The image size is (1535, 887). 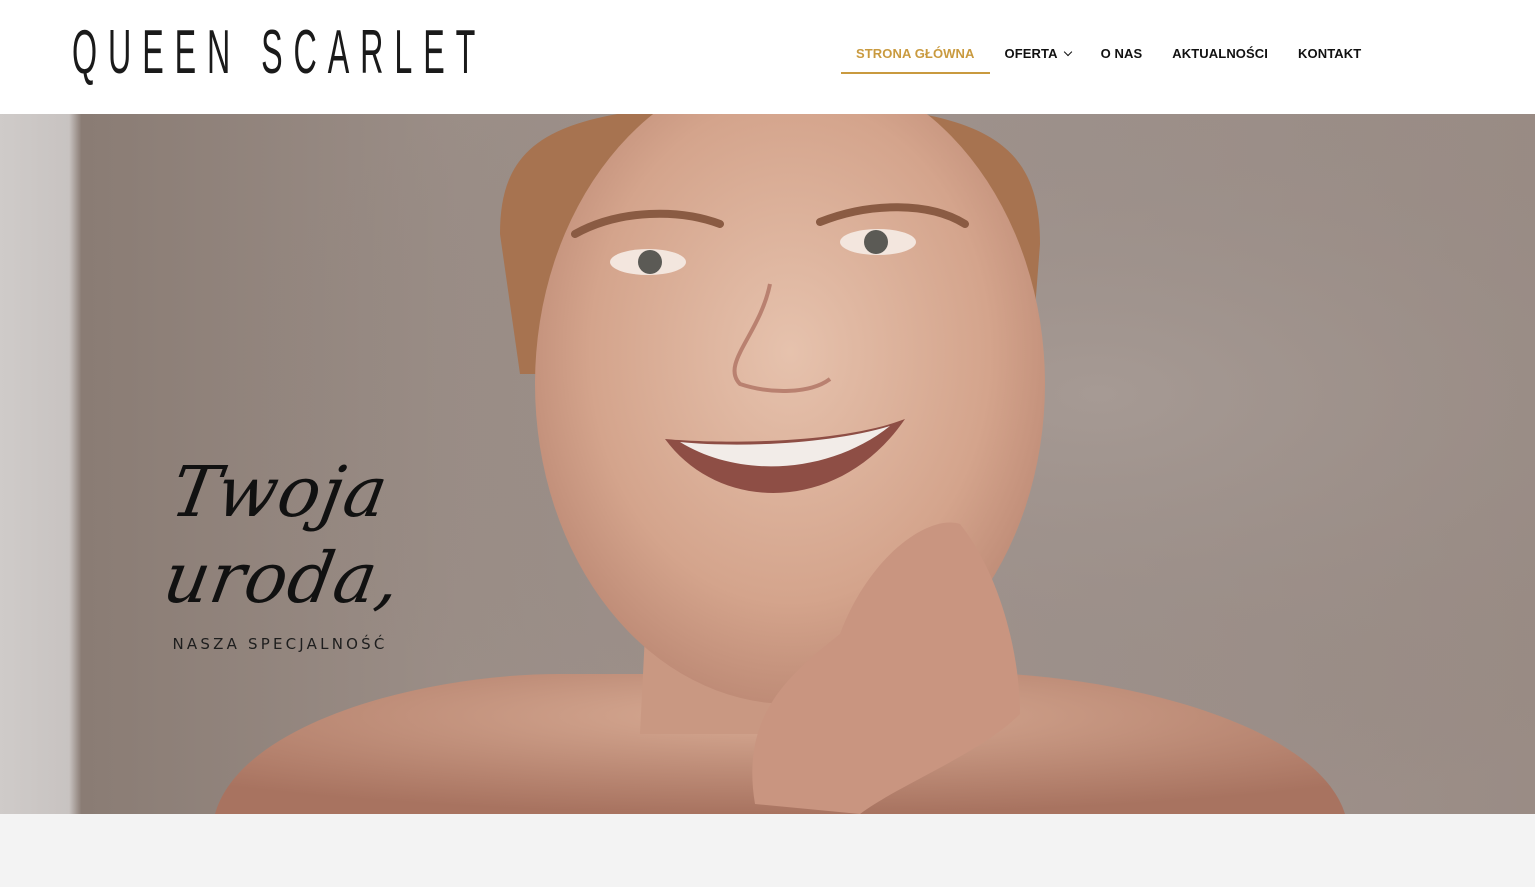 I want to click on nav-item-home: STRONA GŁÓWNA, so click(x=915, y=55).